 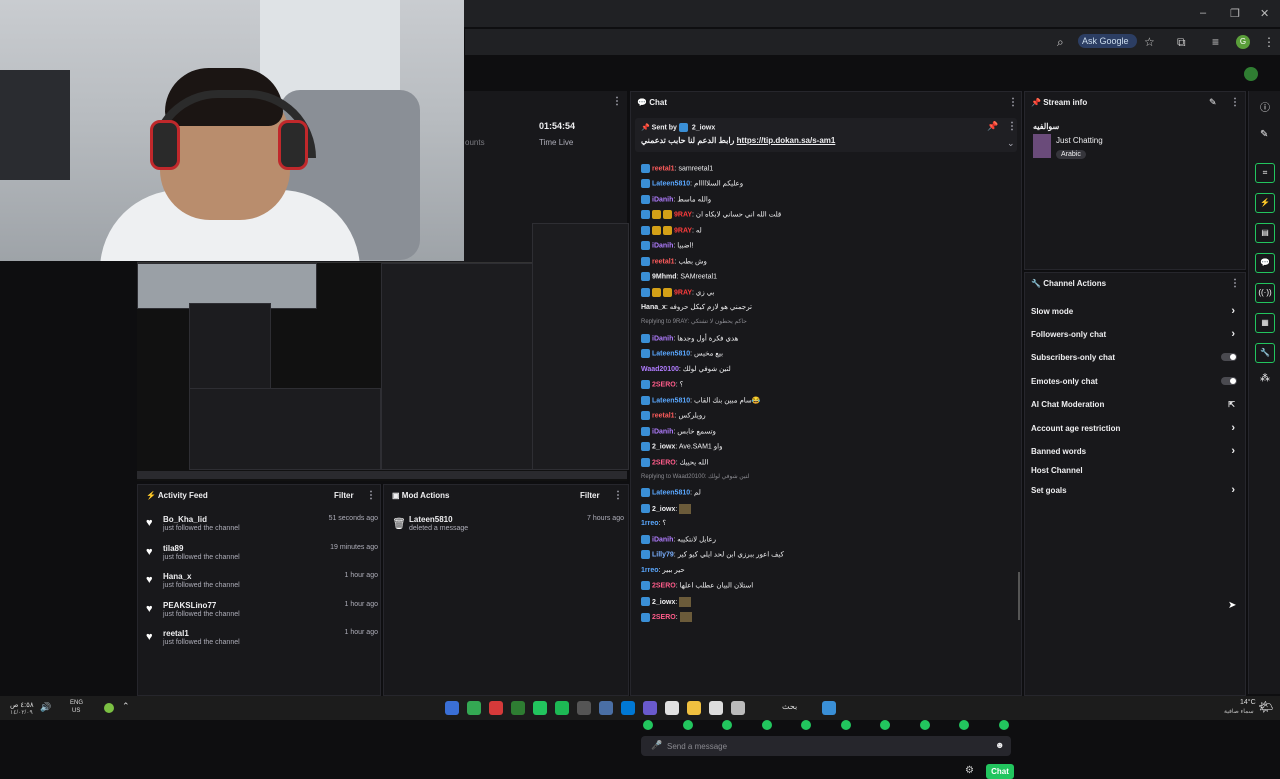 I want to click on follower-name: reetal1, so click(x=176, y=633).